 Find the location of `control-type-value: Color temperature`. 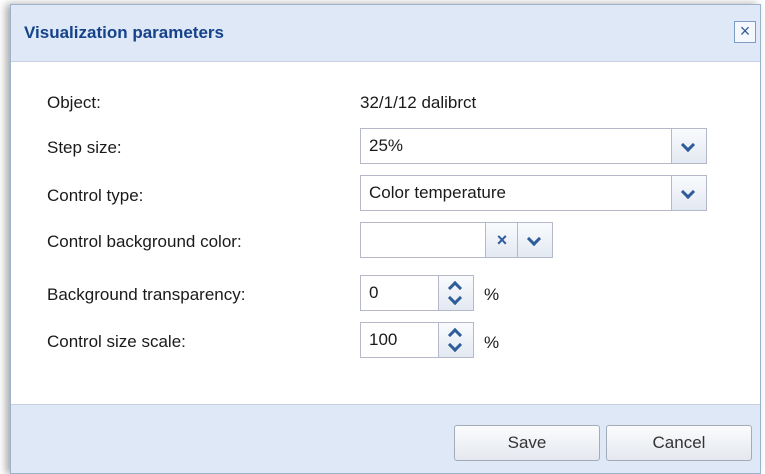

control-type-value: Color temperature is located at coordinates (438, 192).